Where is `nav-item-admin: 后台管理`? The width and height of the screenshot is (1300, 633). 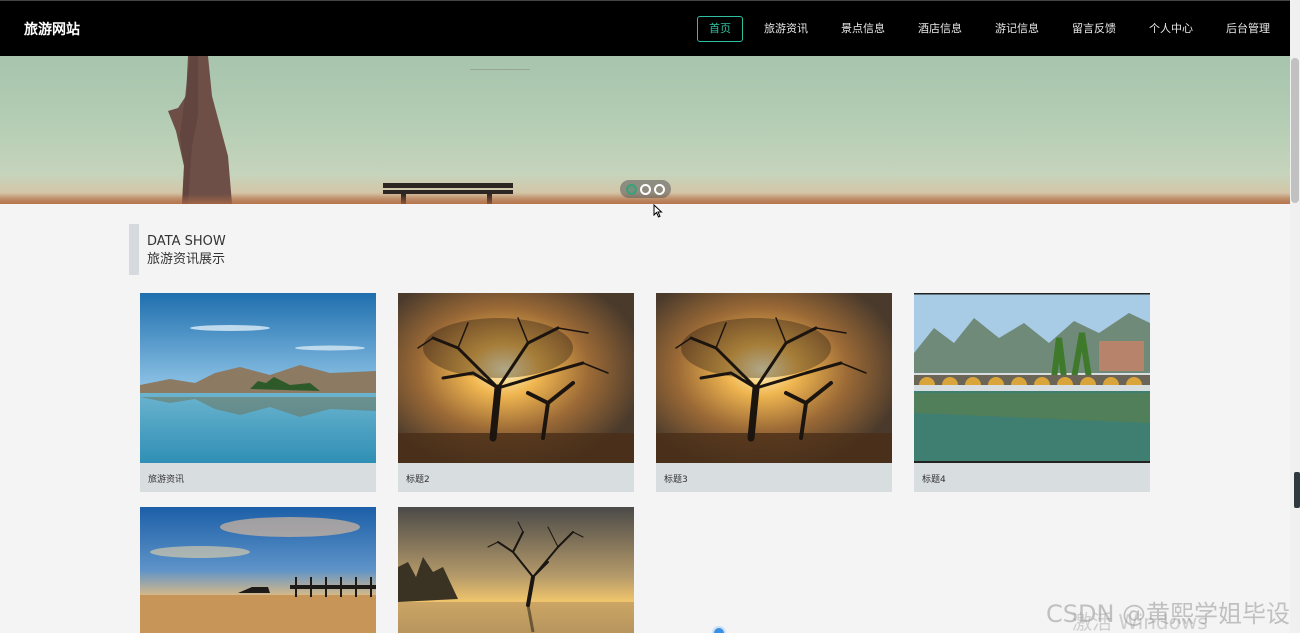
nav-item-admin: 后台管理 is located at coordinates (1248, 29).